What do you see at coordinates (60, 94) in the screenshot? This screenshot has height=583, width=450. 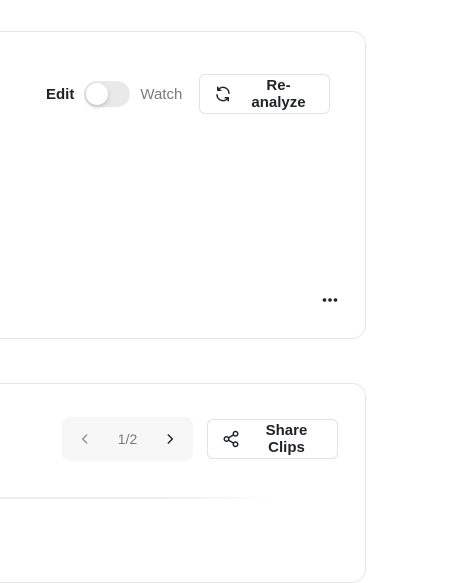 I see `edit-mode-label: Edit` at bounding box center [60, 94].